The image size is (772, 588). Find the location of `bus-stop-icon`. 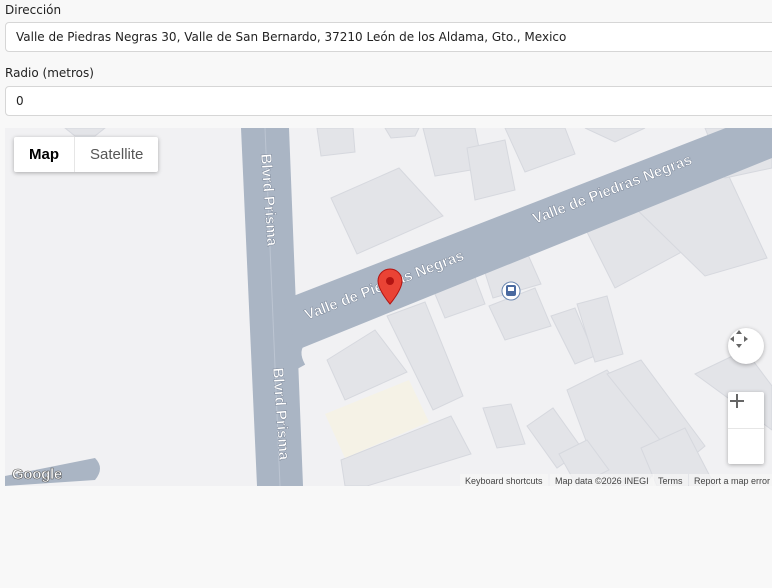

bus-stop-icon is located at coordinates (511, 291).